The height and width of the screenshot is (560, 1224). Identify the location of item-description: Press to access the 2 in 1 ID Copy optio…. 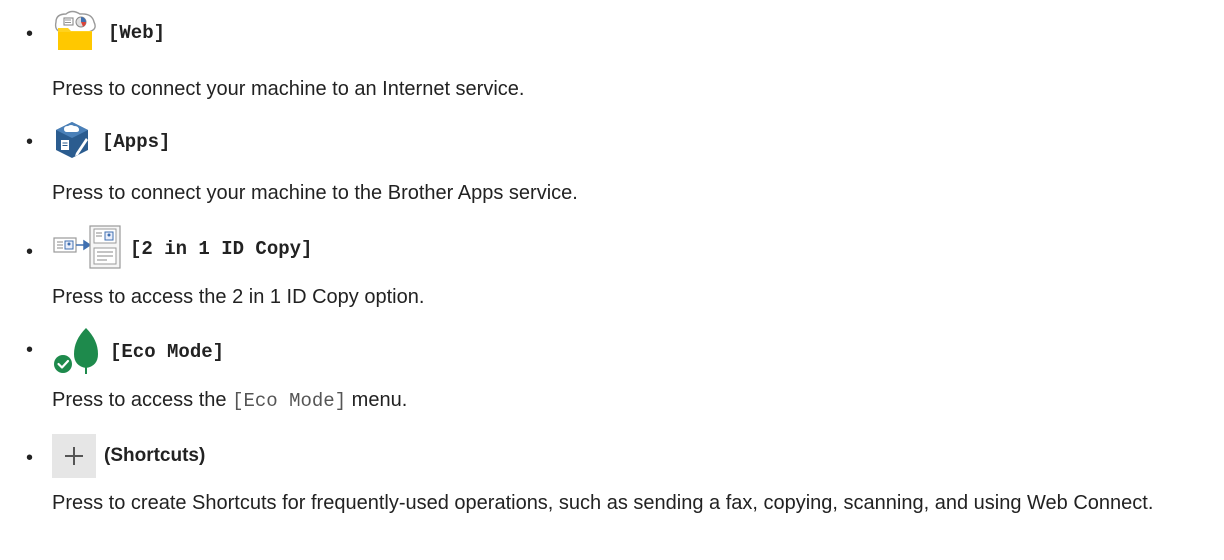
(238, 297).